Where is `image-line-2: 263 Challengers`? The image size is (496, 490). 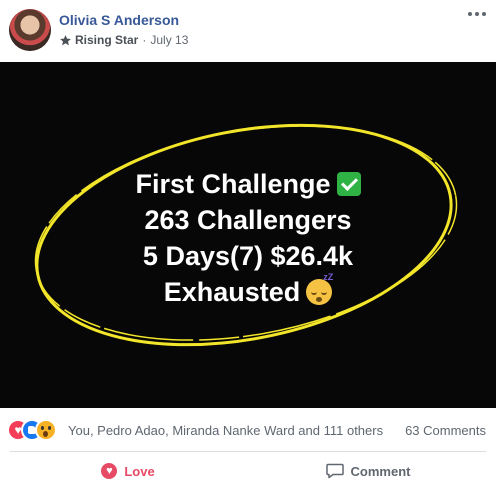
image-line-2: 263 Challengers is located at coordinates (248, 220).